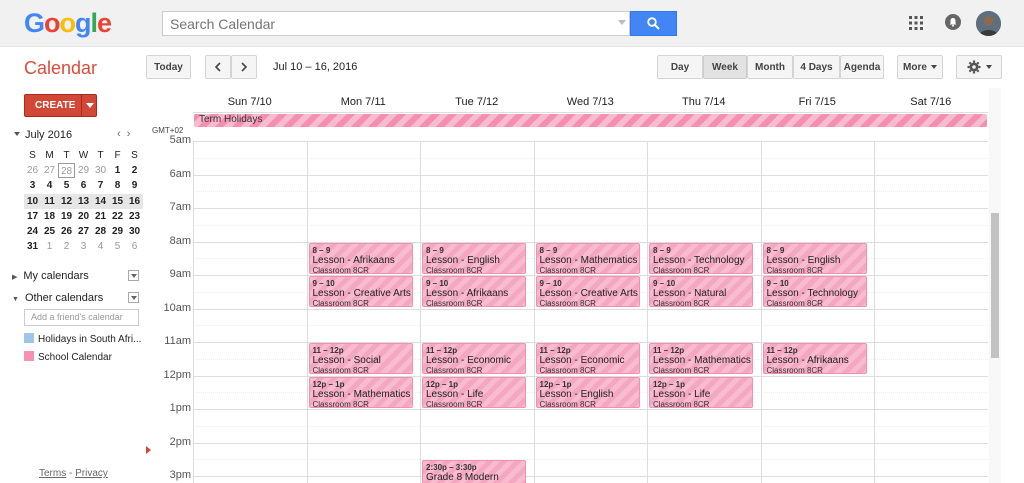  What do you see at coordinates (590, 120) in the screenshot?
I see `all-day-event: Term Holidays` at bounding box center [590, 120].